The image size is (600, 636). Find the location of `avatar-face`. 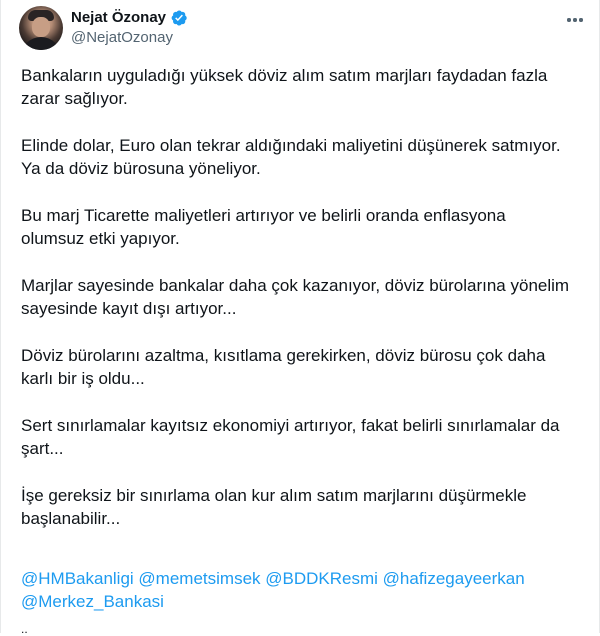

avatar-face is located at coordinates (41, 27).